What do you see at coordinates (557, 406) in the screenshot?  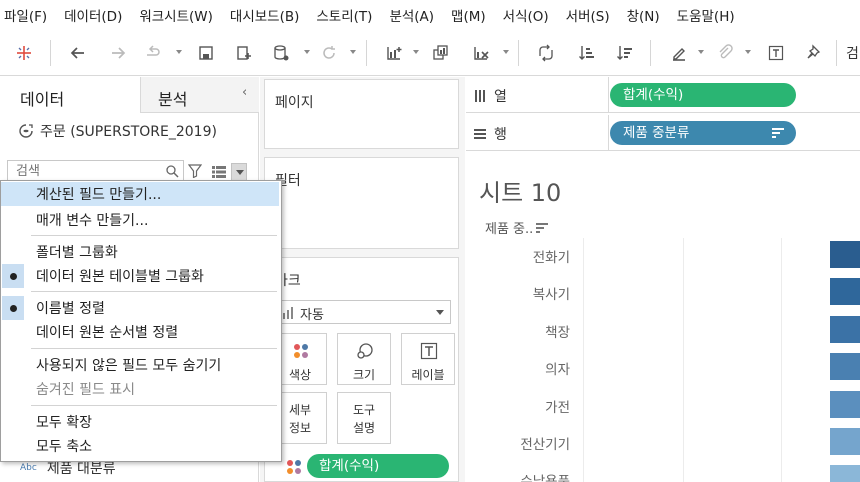 I see `category-label: 가전` at bounding box center [557, 406].